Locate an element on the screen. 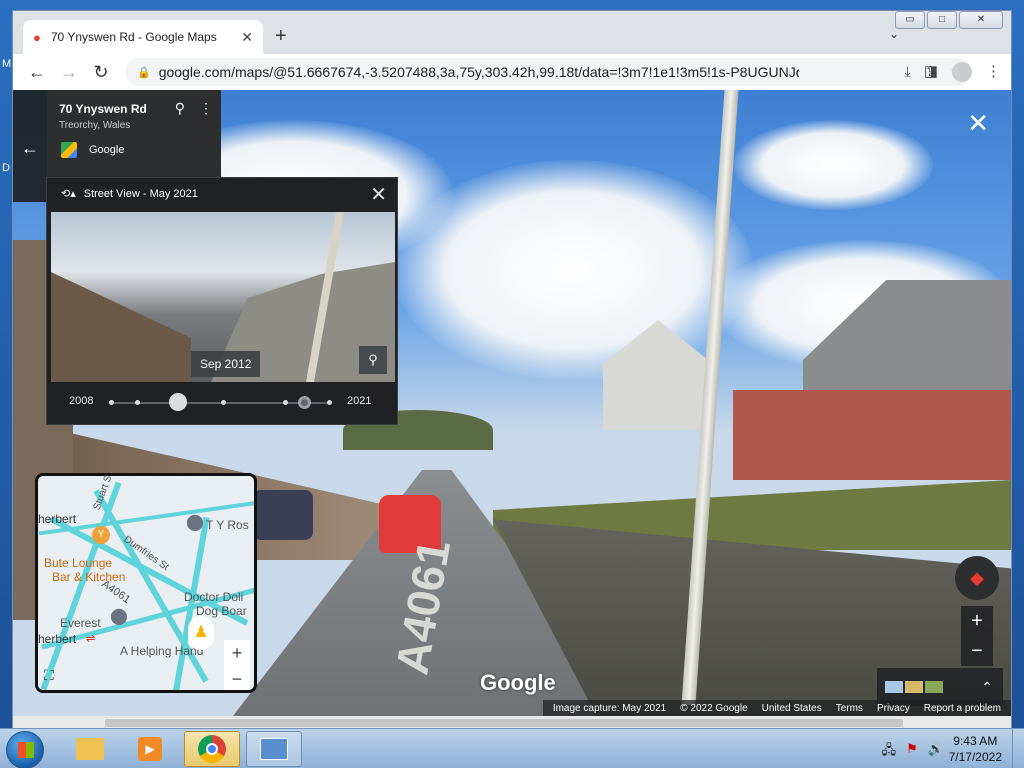 The width and height of the screenshot is (1024, 768). source-label: Google is located at coordinates (106, 150).